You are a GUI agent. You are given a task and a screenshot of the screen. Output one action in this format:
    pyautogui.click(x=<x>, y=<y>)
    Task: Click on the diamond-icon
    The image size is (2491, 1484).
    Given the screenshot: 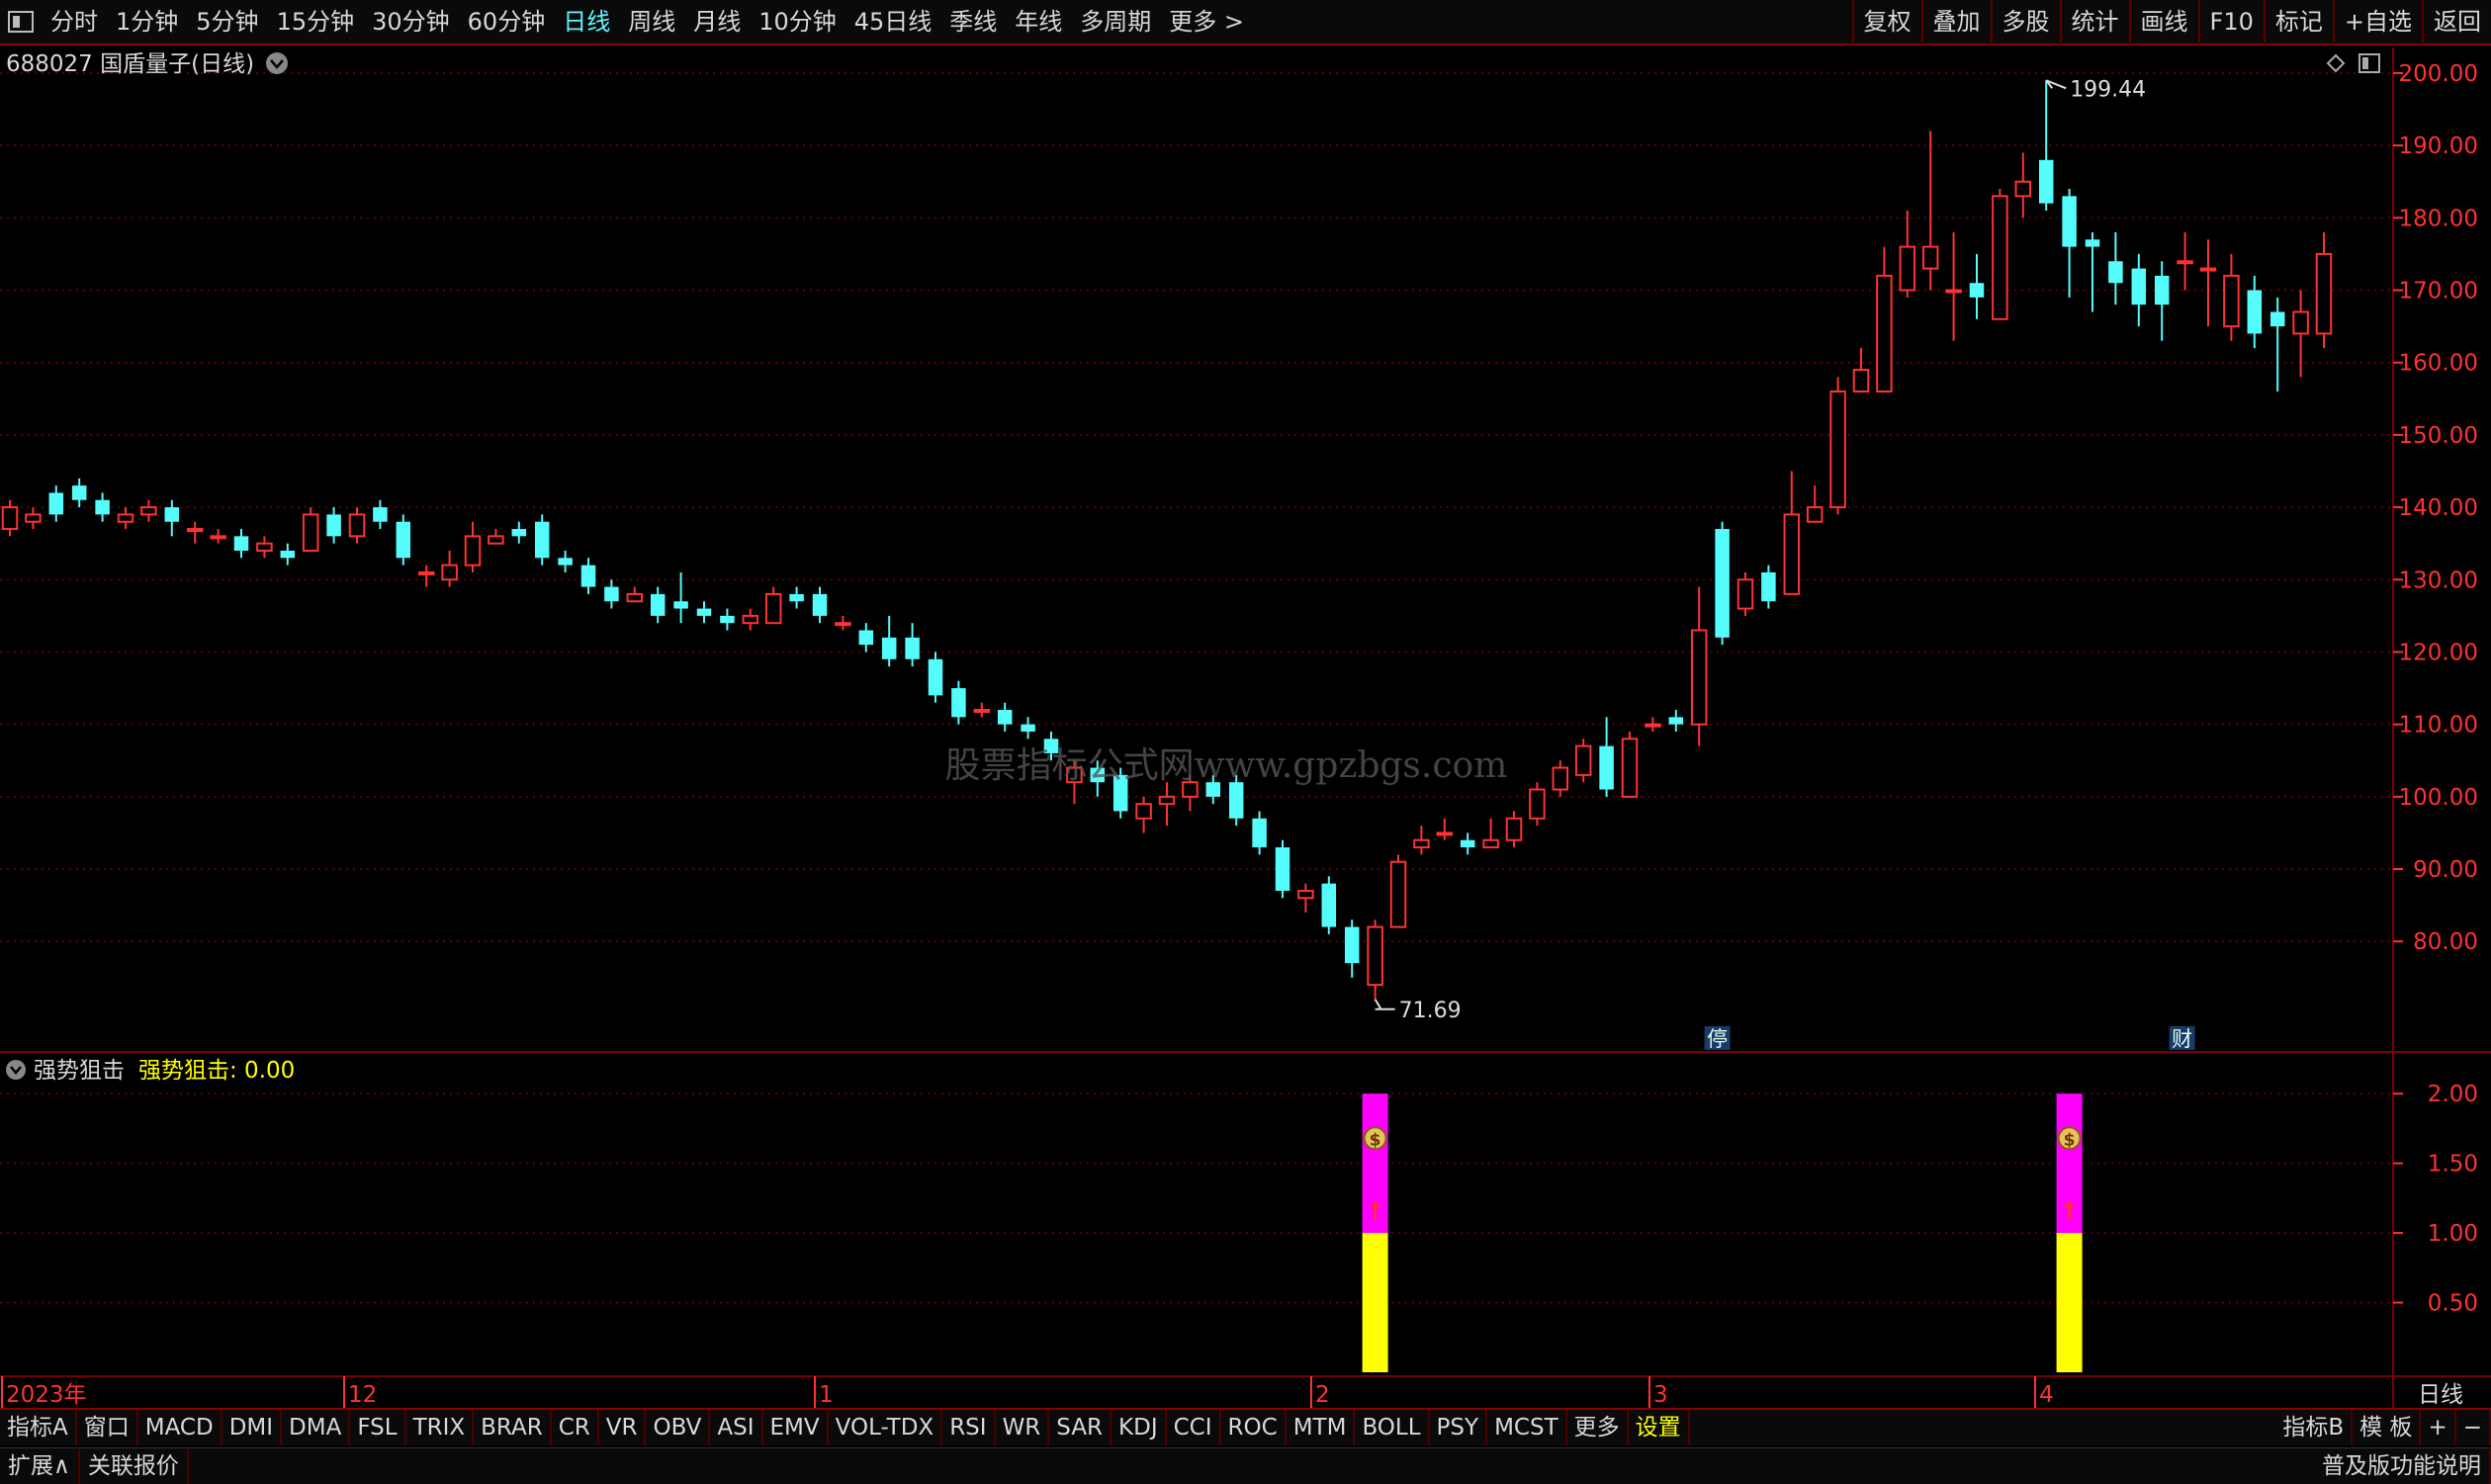 What is the action you would take?
    pyautogui.click(x=2336, y=63)
    